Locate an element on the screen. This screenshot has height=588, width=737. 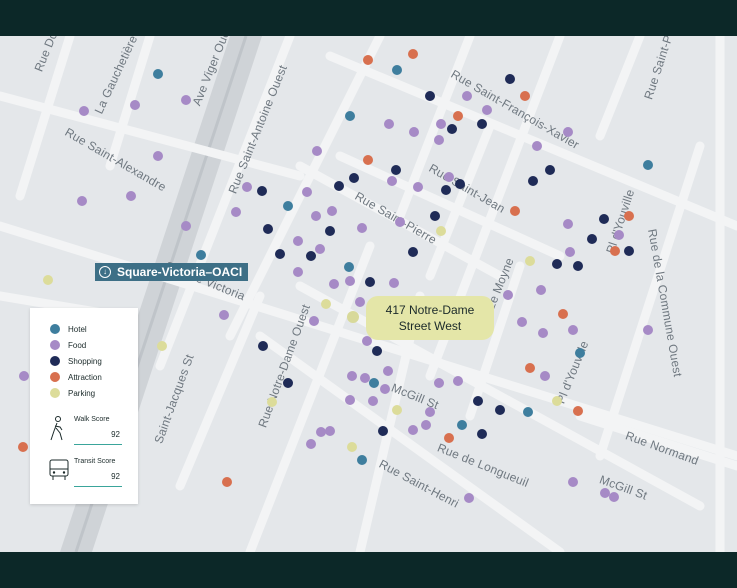
property-marker is located at coordinates (353, 317).